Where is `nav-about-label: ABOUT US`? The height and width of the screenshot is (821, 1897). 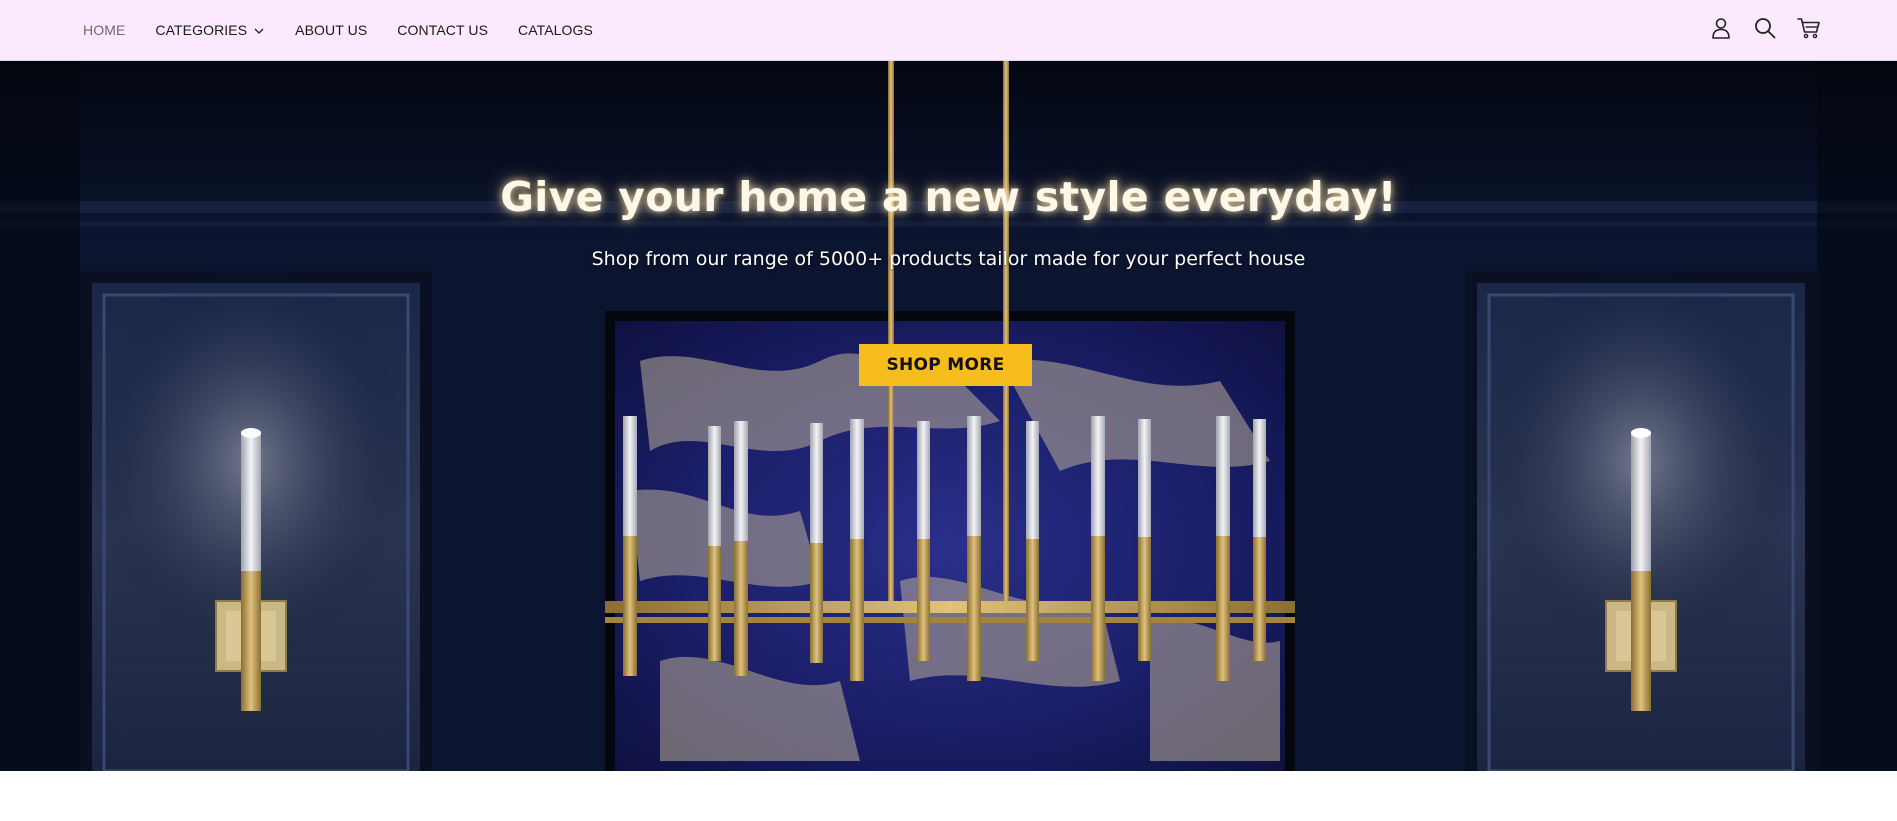
nav-about-label: ABOUT US is located at coordinates (331, 30).